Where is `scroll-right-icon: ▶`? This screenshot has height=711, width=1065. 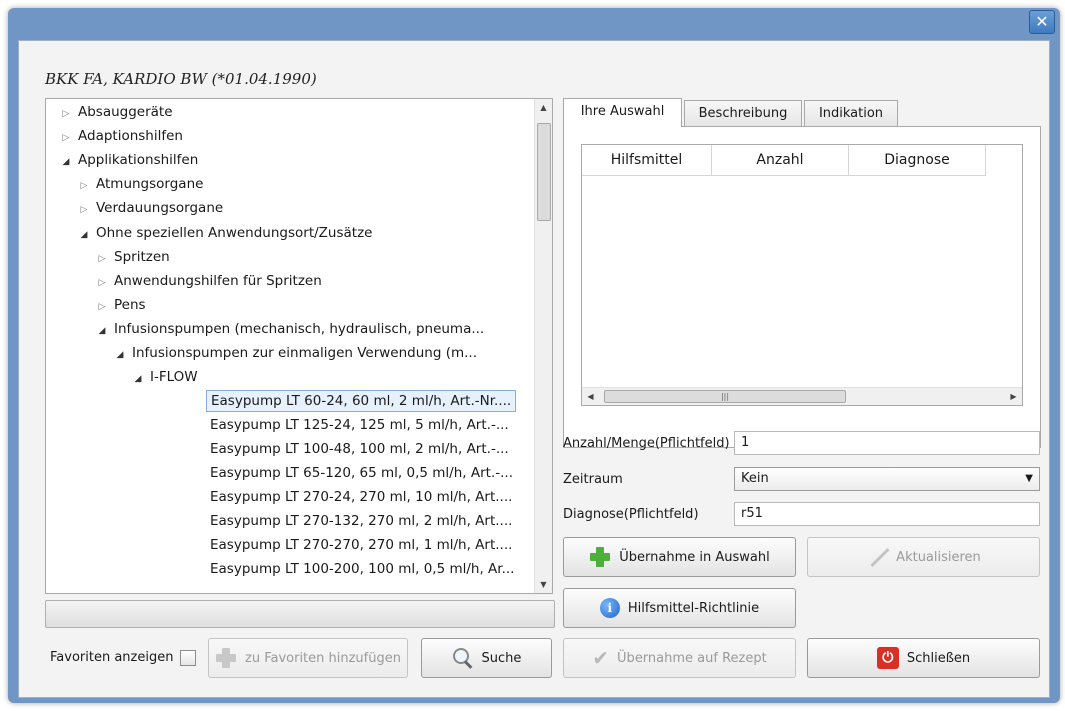
scroll-right-icon: ▶ is located at coordinates (1013, 396).